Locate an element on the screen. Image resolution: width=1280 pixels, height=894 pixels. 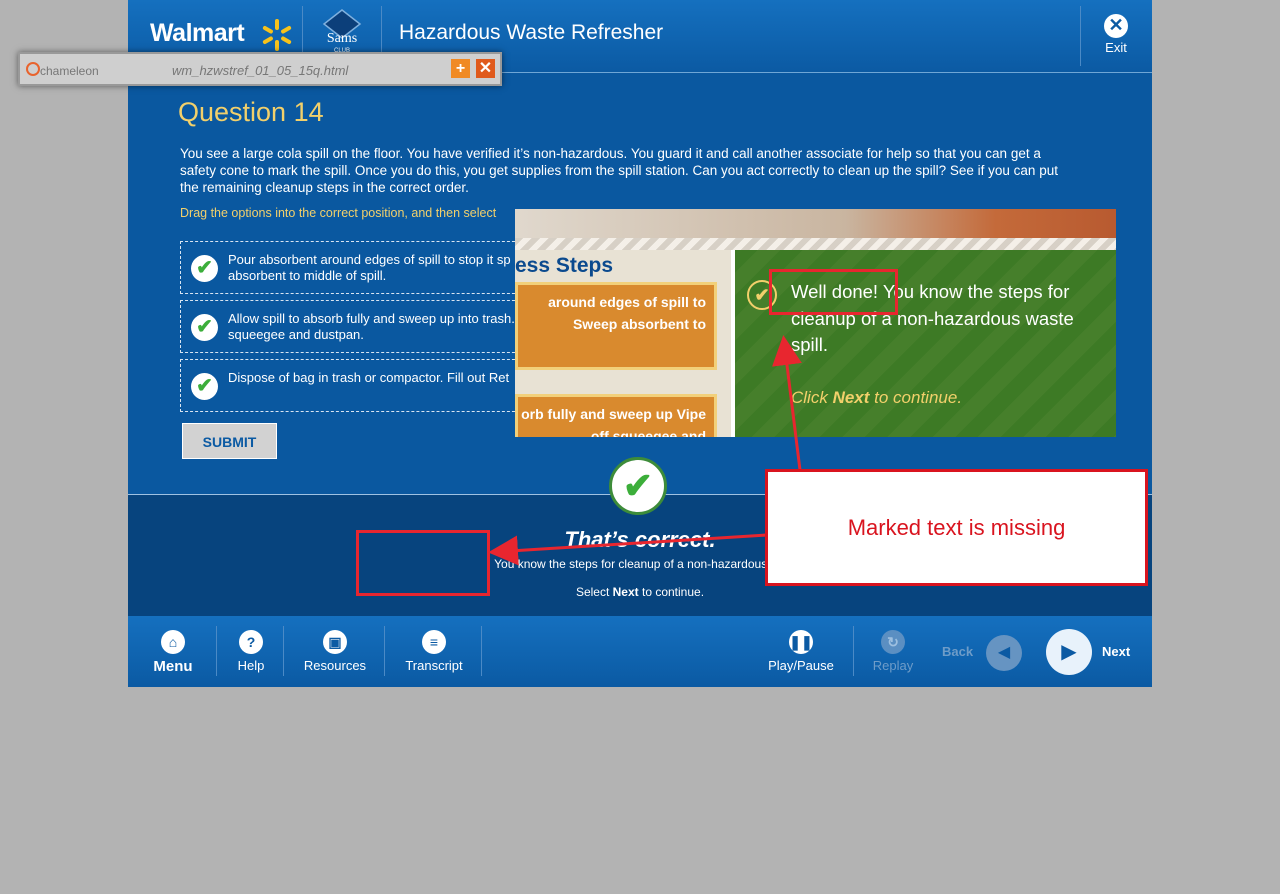
resources-button: ▣ Resources is located at coordinates (335, 651).